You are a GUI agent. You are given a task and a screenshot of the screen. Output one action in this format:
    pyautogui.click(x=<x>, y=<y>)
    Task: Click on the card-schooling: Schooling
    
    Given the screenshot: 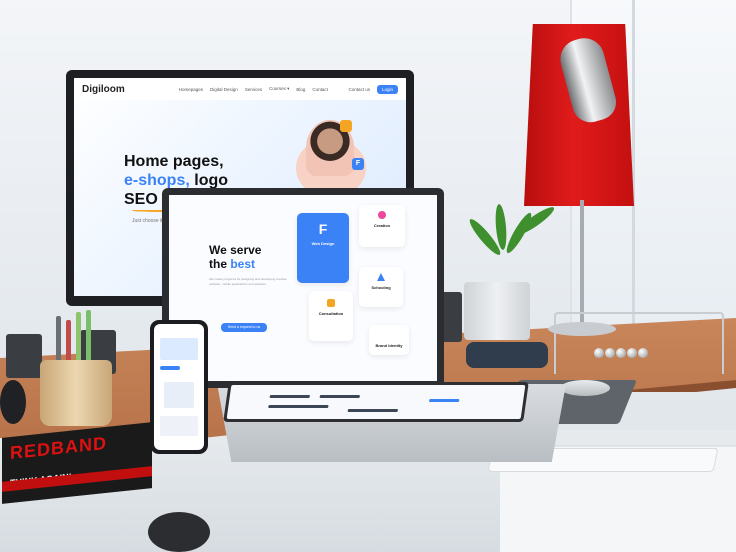 What is the action you would take?
    pyautogui.click(x=381, y=287)
    